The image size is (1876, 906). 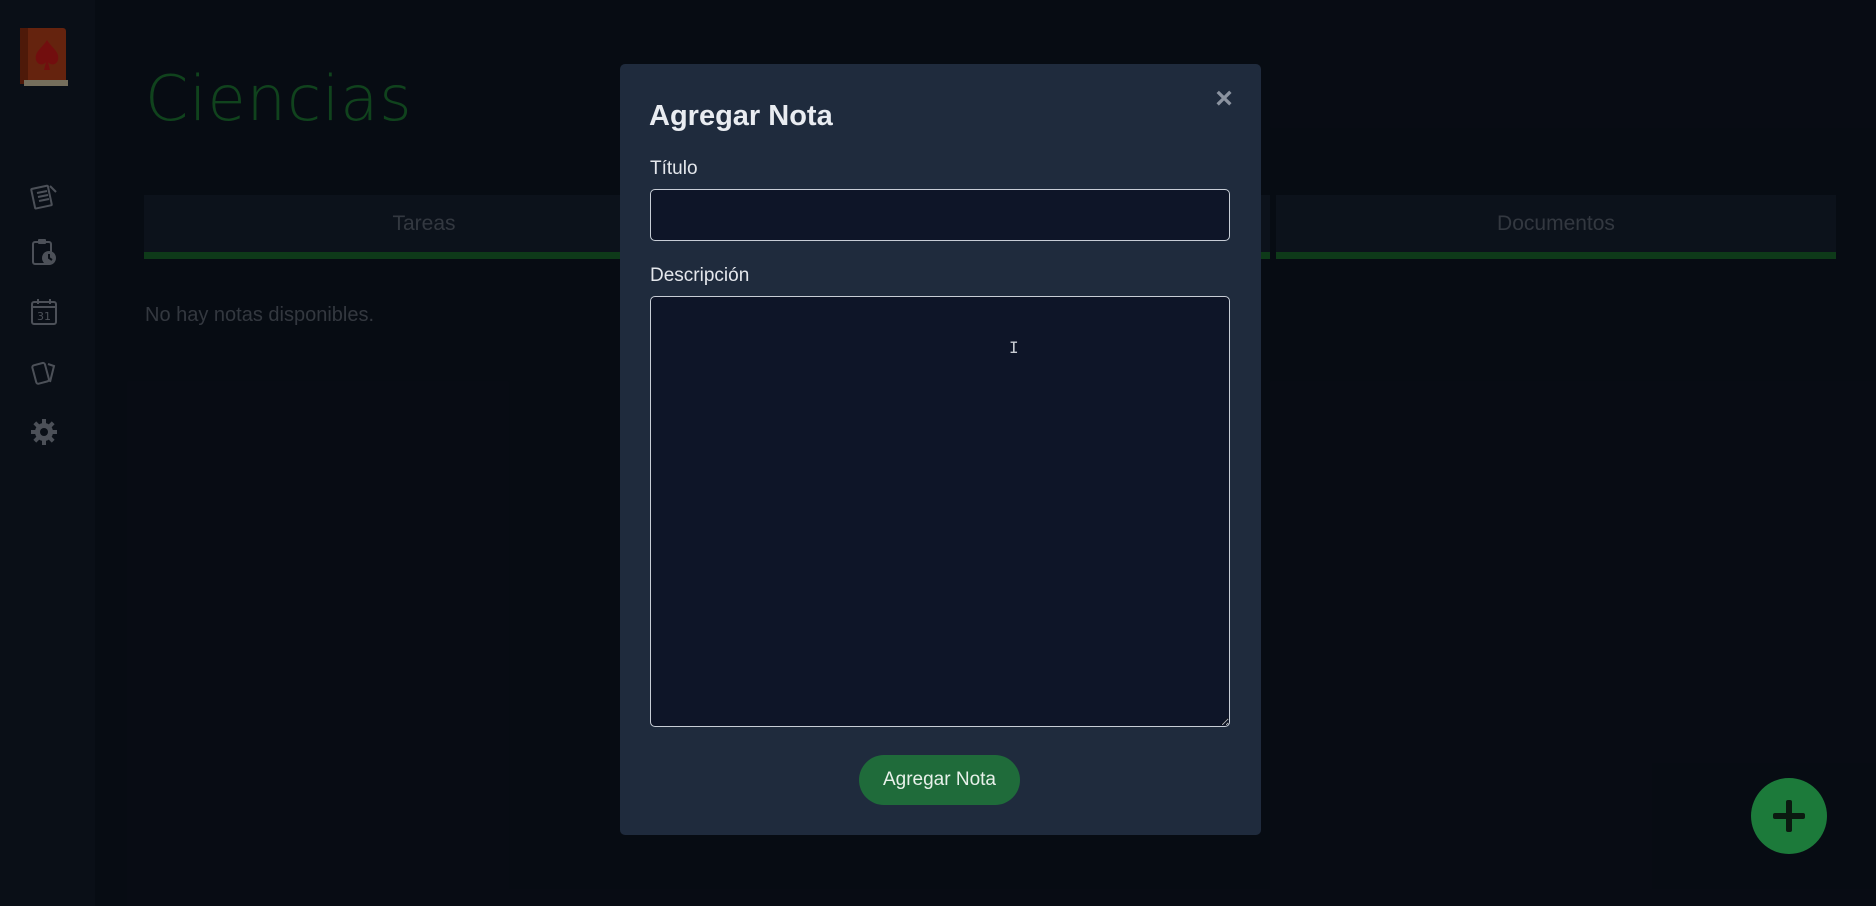 I want to click on description-textarea, so click(x=940, y=511).